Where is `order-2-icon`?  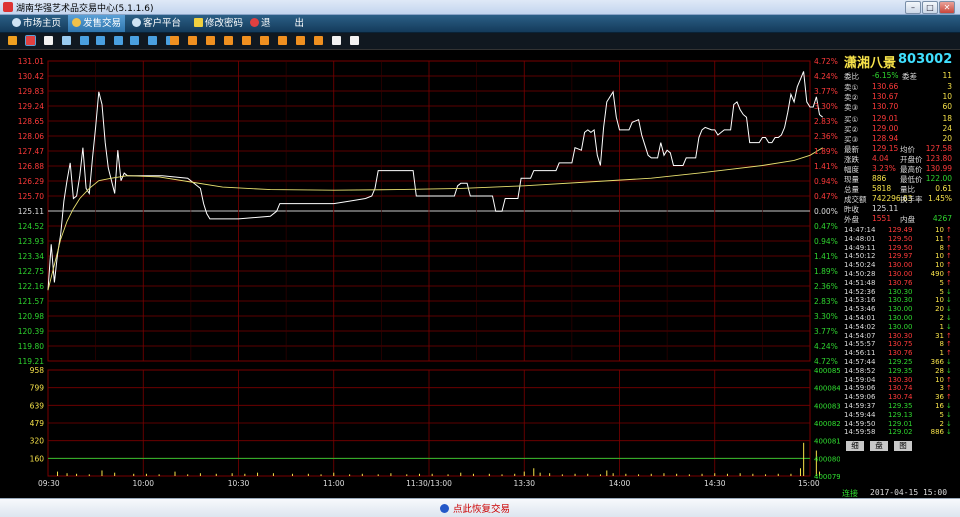
order-2-icon is located at coordinates (192, 40).